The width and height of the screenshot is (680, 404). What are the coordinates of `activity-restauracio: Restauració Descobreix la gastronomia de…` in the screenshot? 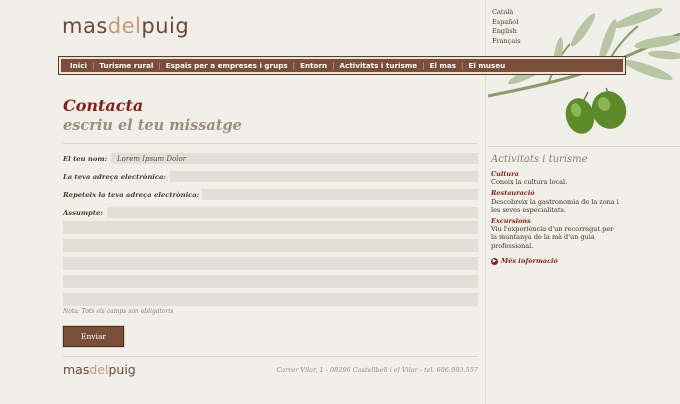 It's located at (556, 201).